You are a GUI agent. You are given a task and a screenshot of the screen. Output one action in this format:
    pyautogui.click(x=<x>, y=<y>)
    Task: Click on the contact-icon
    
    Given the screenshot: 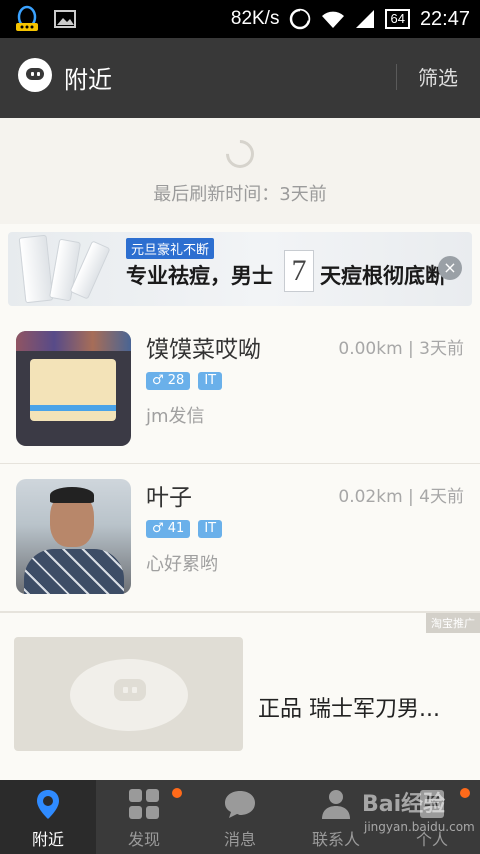 What is the action you would take?
    pyautogui.click(x=336, y=804)
    